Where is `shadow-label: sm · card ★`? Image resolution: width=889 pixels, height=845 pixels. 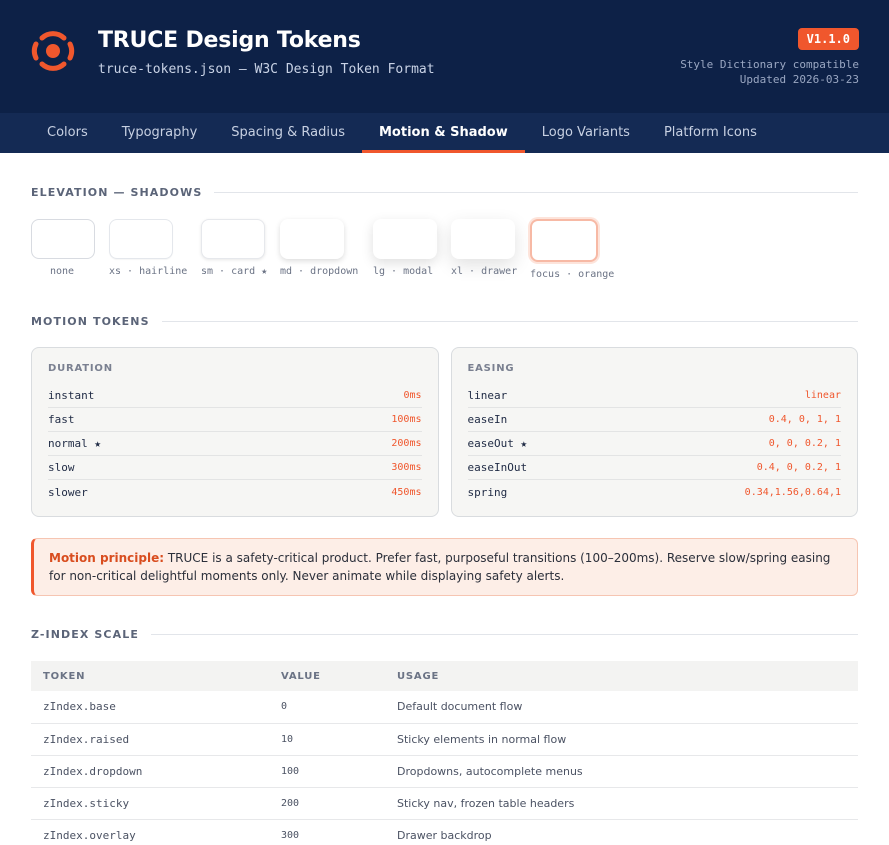 shadow-label: sm · card ★ is located at coordinates (234, 271).